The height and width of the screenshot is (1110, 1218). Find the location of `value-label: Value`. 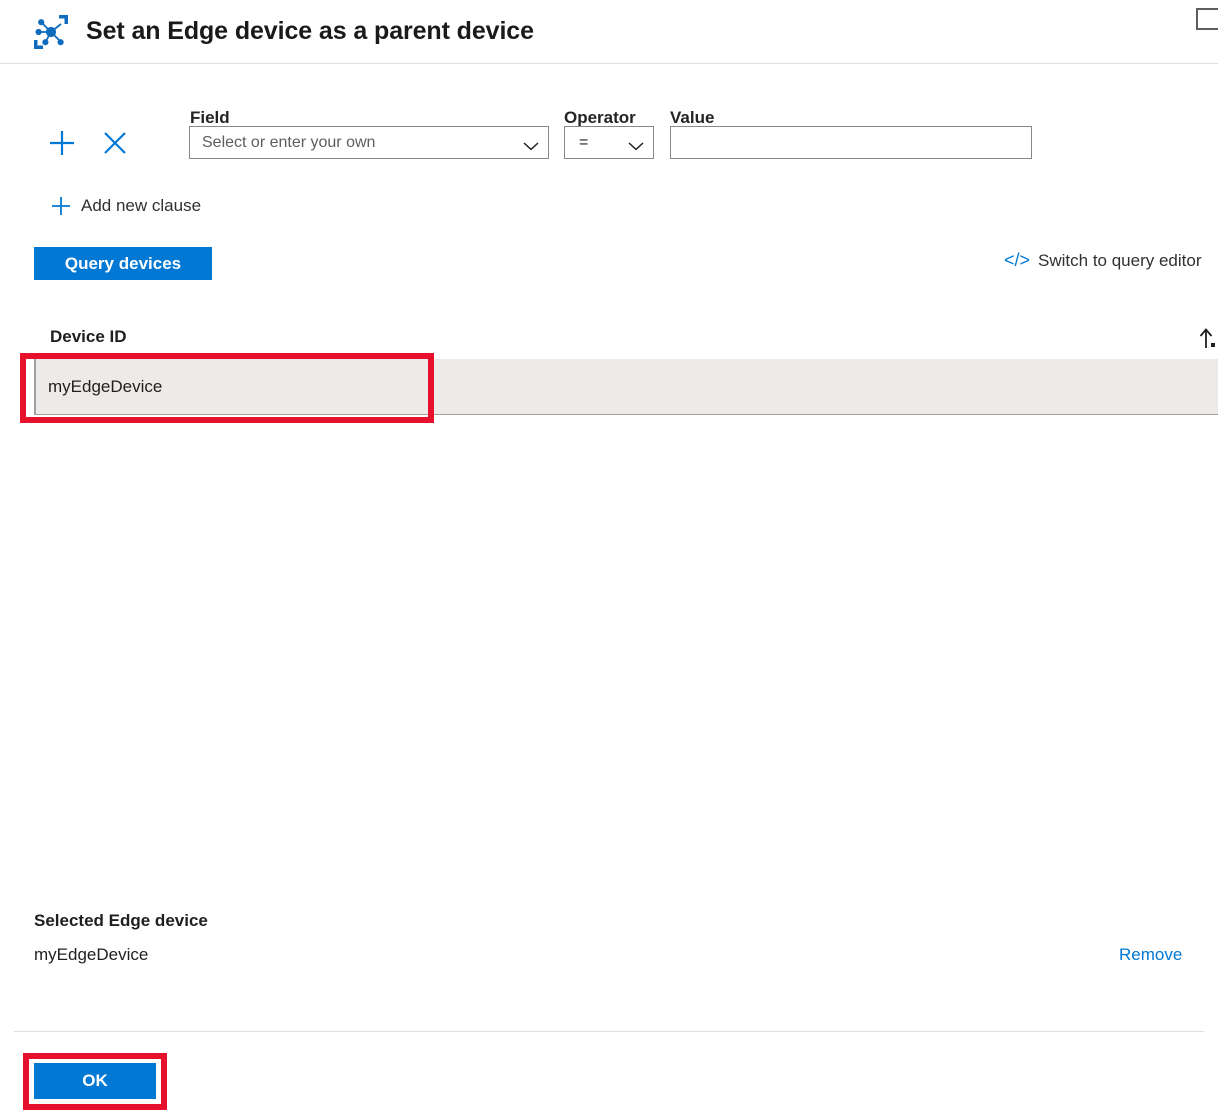

value-label: Value is located at coordinates (692, 117).